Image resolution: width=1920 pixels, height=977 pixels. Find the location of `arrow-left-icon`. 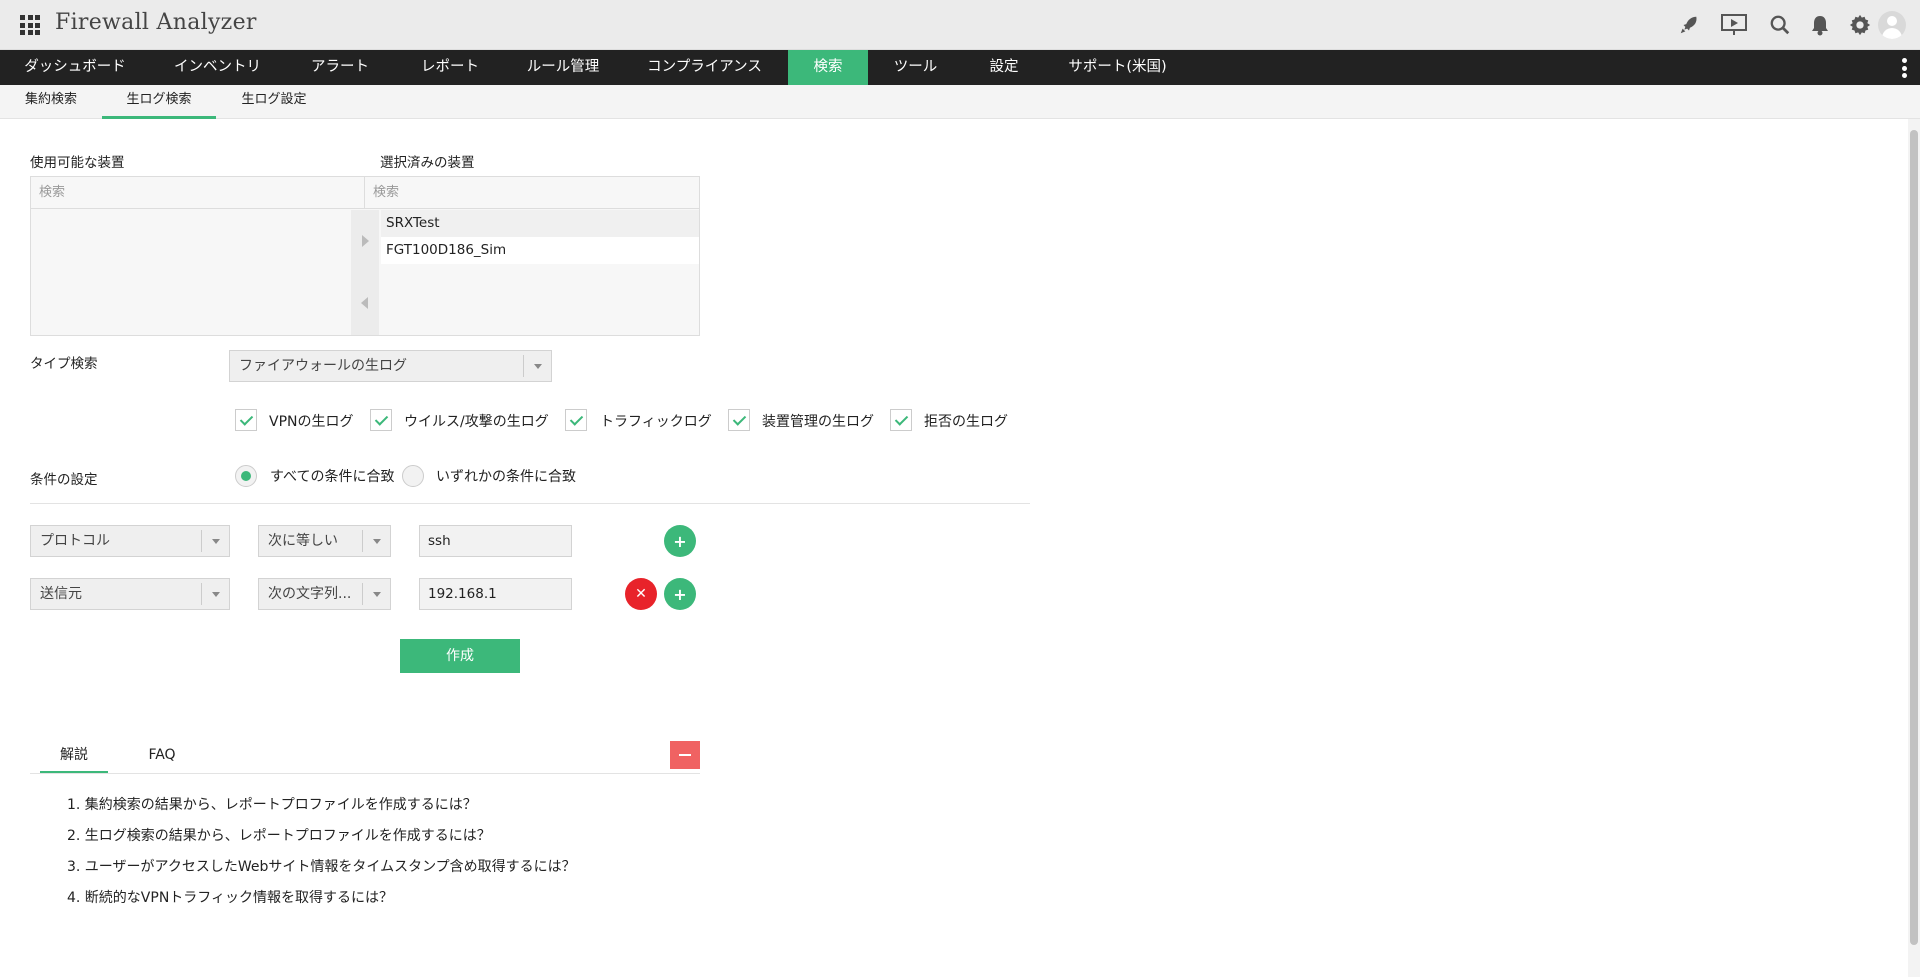

arrow-left-icon is located at coordinates (364, 303).